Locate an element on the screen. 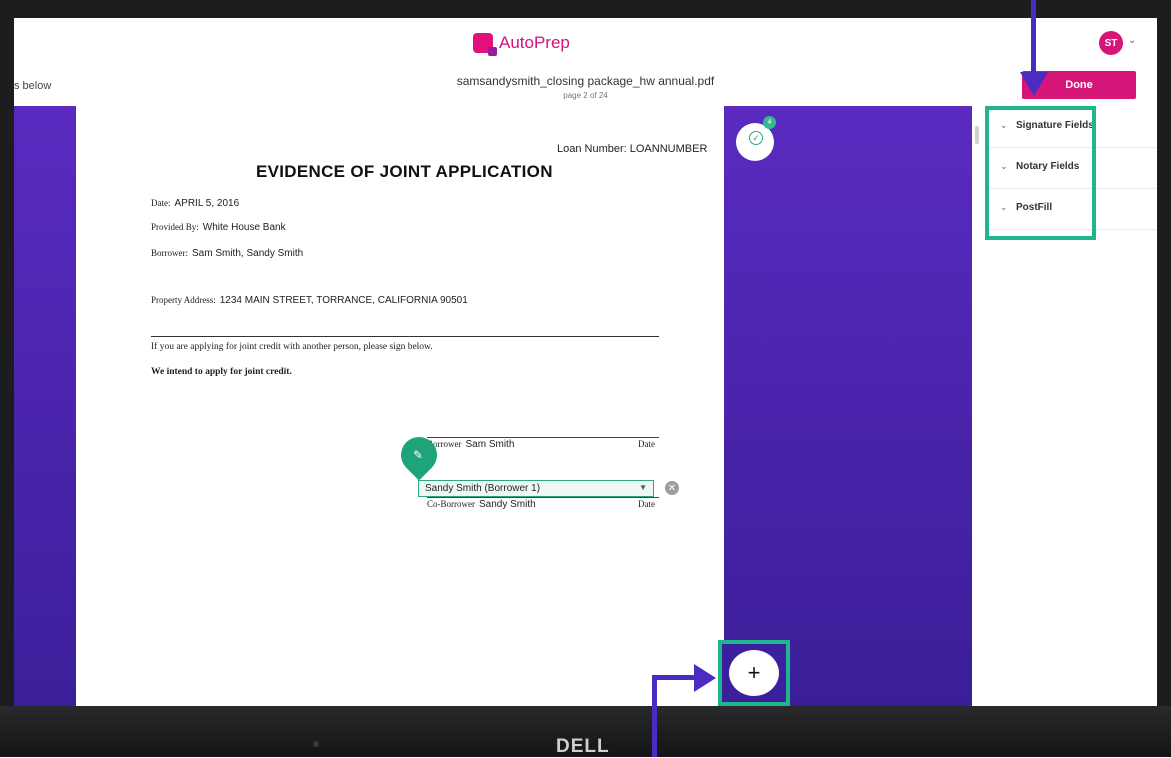  remove-field-icon: ✕ is located at coordinates (672, 488).